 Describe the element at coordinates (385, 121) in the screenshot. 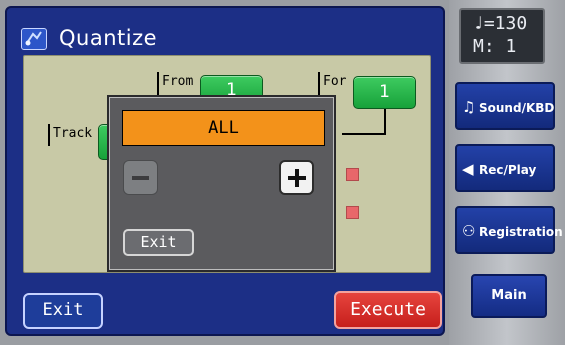

I see `connector-vertical` at that location.